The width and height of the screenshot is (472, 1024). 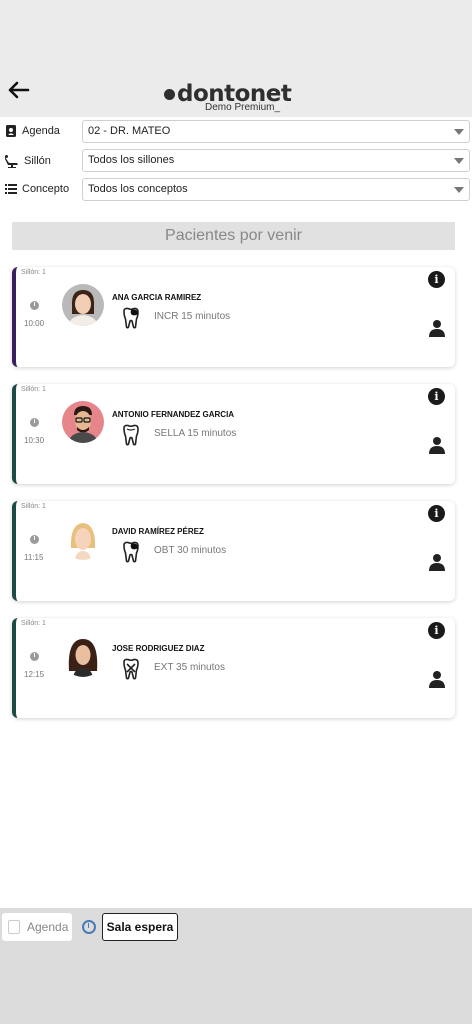 I want to click on agenda-select-value: 02 - DR. MATEO, so click(x=129, y=131).